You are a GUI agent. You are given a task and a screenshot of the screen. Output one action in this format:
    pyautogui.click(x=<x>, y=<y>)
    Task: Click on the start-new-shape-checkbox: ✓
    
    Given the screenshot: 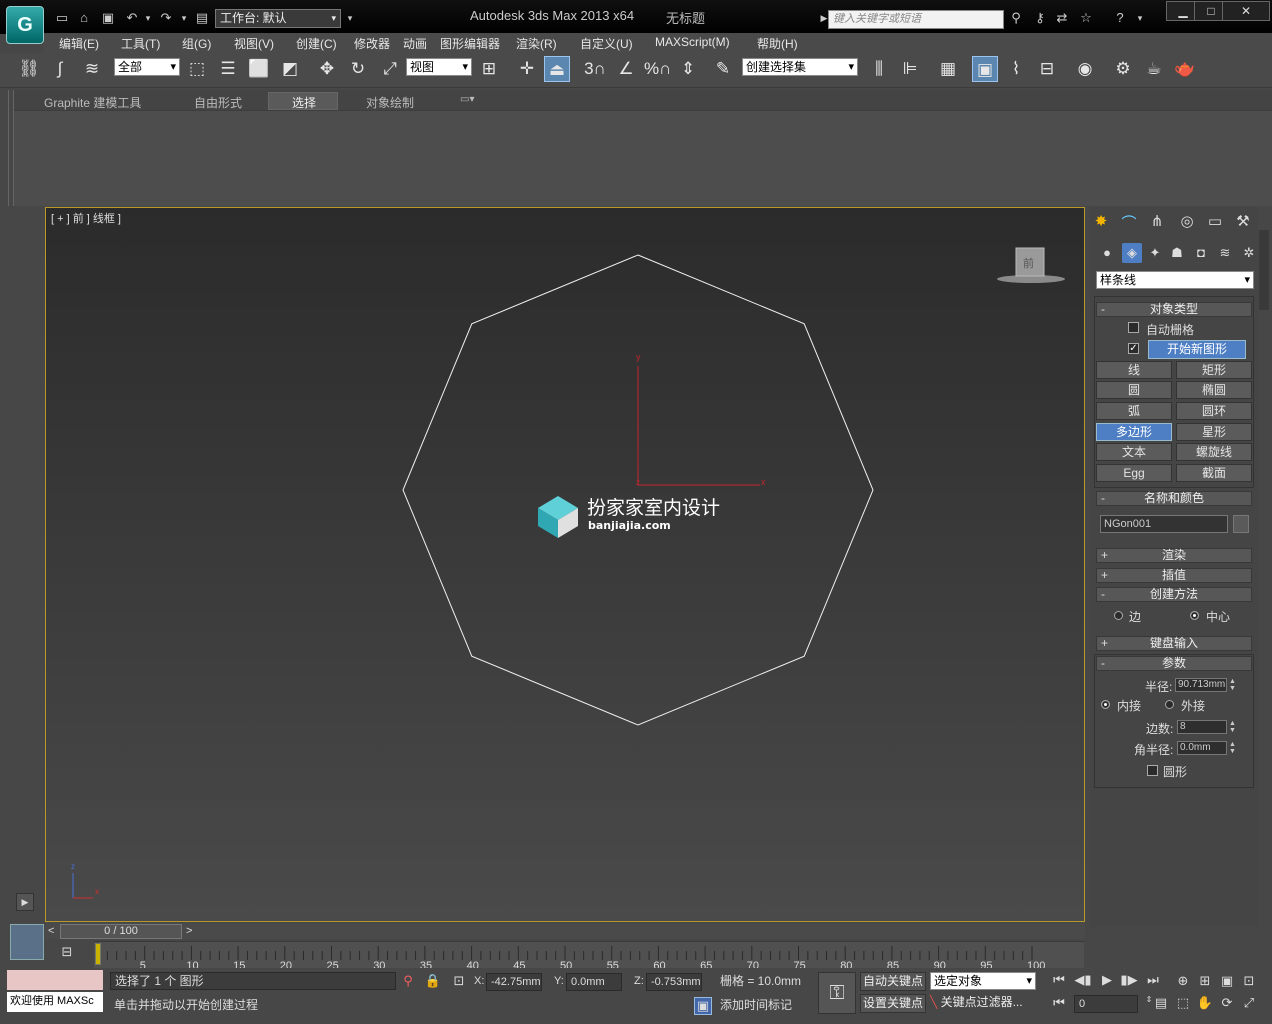 What is the action you would take?
    pyautogui.click(x=1133, y=348)
    